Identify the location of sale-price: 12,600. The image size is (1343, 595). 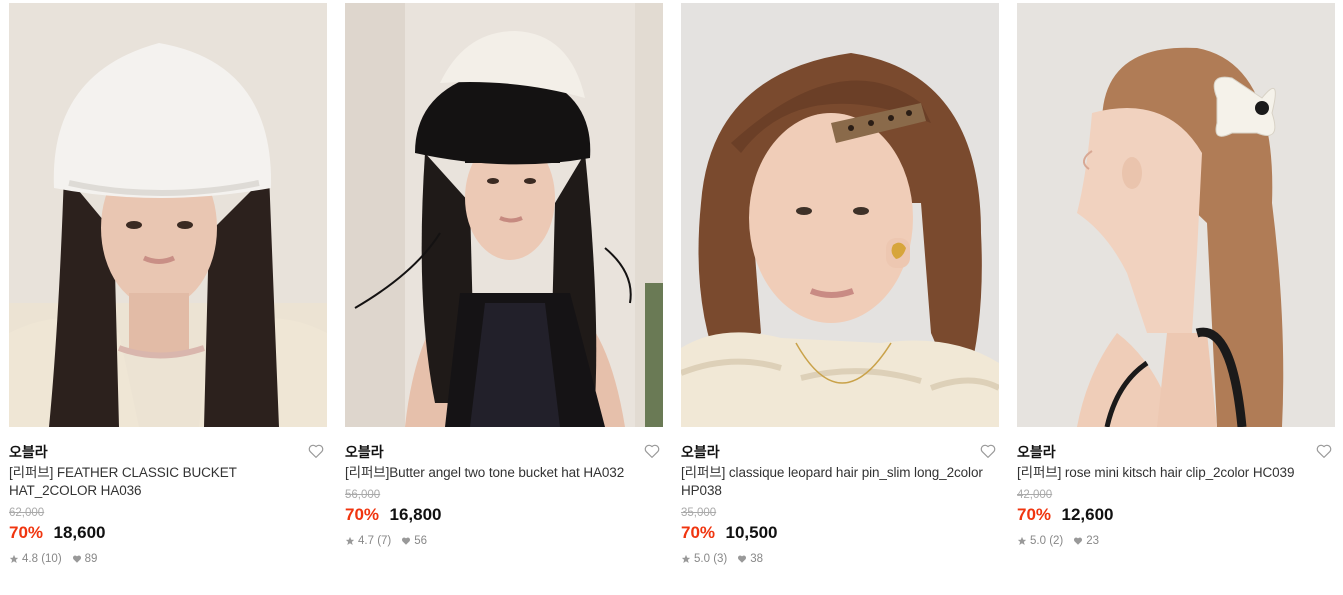
(1087, 514).